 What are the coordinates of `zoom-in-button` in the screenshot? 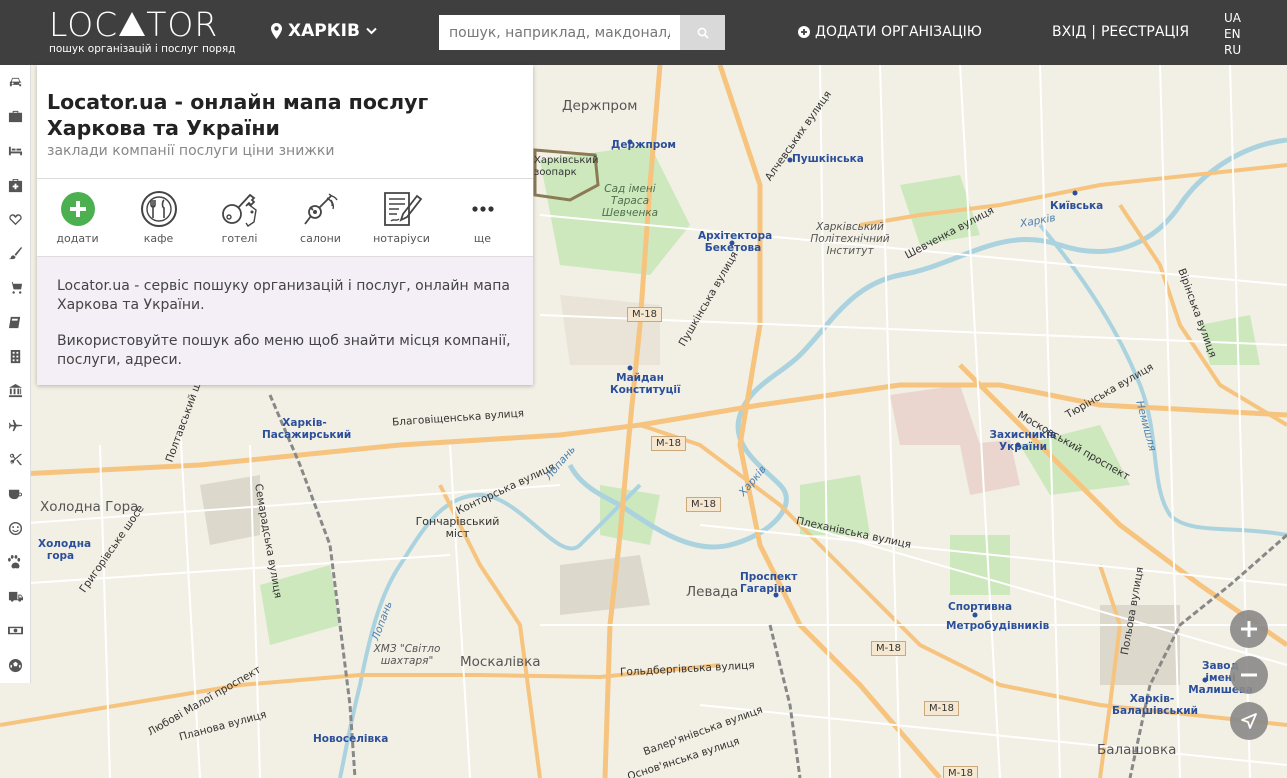 It's located at (1249, 629).